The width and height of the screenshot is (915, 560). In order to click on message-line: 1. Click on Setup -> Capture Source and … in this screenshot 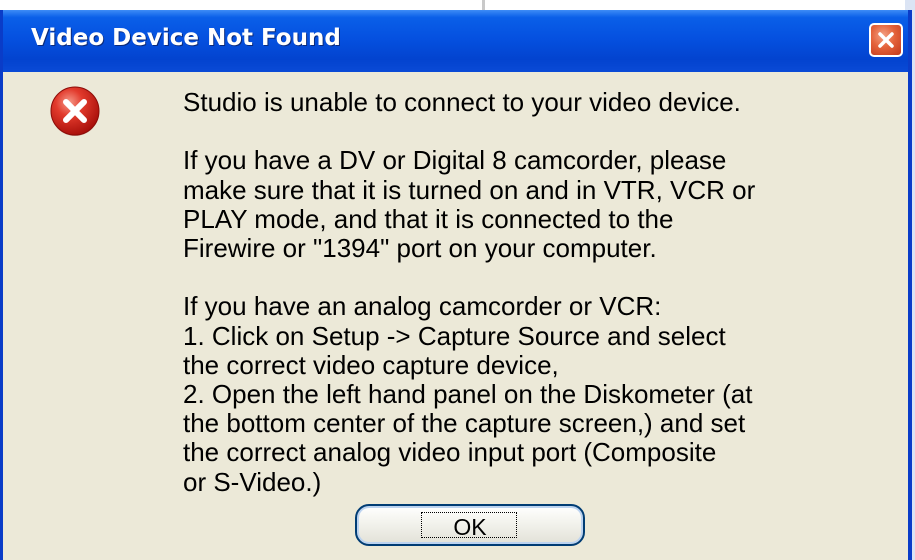, I will do `click(454, 335)`.